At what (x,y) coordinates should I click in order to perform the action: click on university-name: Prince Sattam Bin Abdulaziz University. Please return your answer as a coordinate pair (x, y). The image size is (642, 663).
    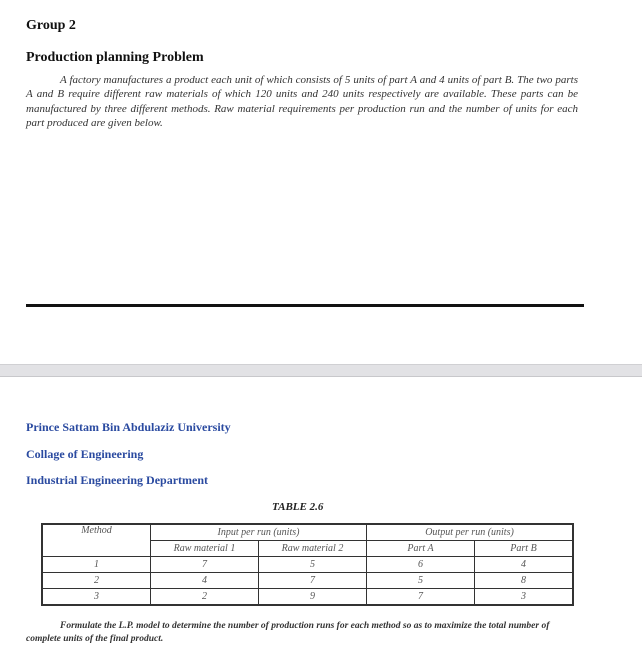
    Looking at the image, I should click on (128, 427).